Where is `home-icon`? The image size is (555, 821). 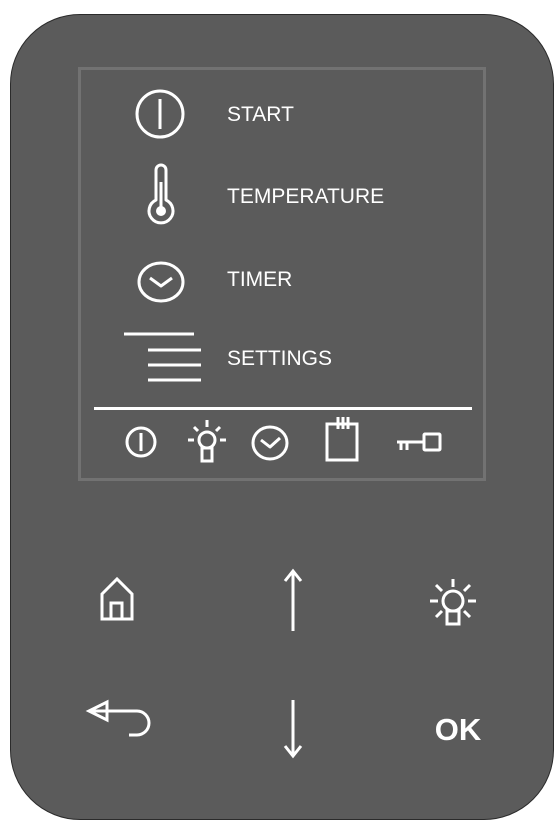
home-icon is located at coordinates (117, 598).